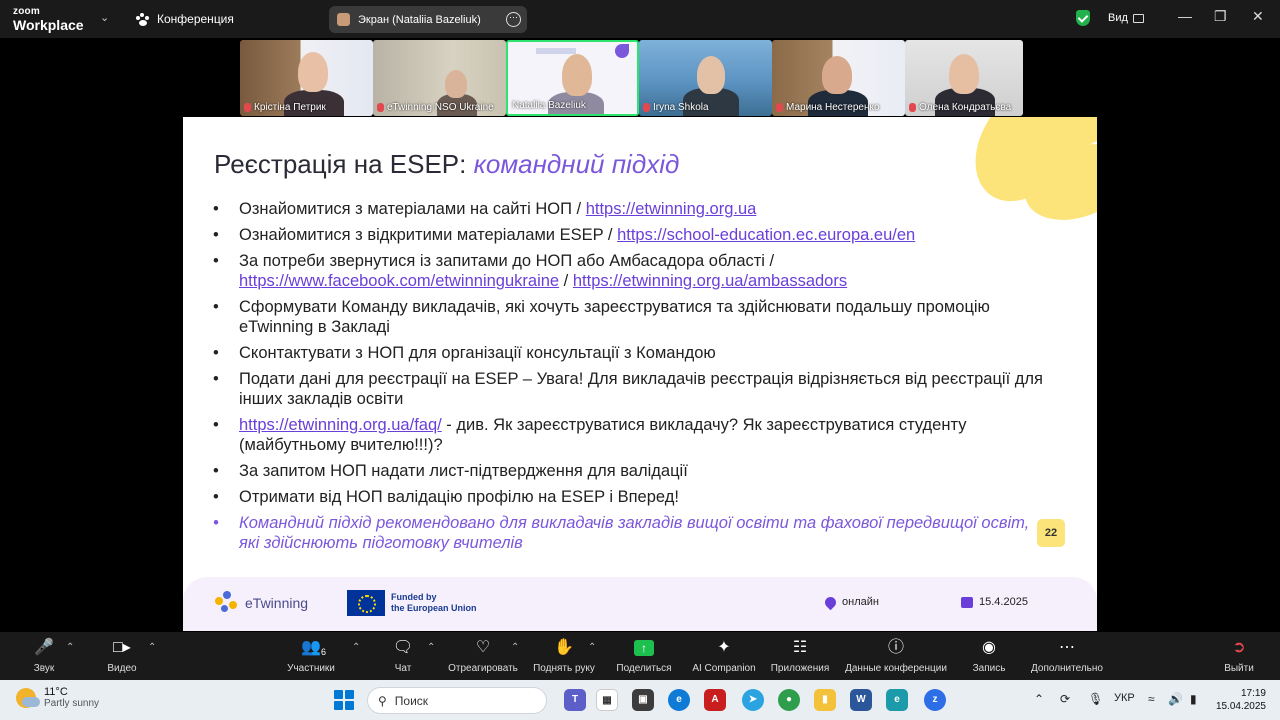  What do you see at coordinates (753, 700) in the screenshot?
I see `telegram-icon: ➤` at bounding box center [753, 700].